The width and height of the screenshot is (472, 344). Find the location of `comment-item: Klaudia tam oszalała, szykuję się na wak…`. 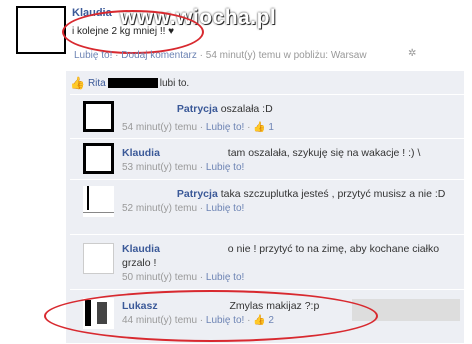

comment-item: Klaudia tam oszalała, szykuję się na wak… is located at coordinates (267, 158).